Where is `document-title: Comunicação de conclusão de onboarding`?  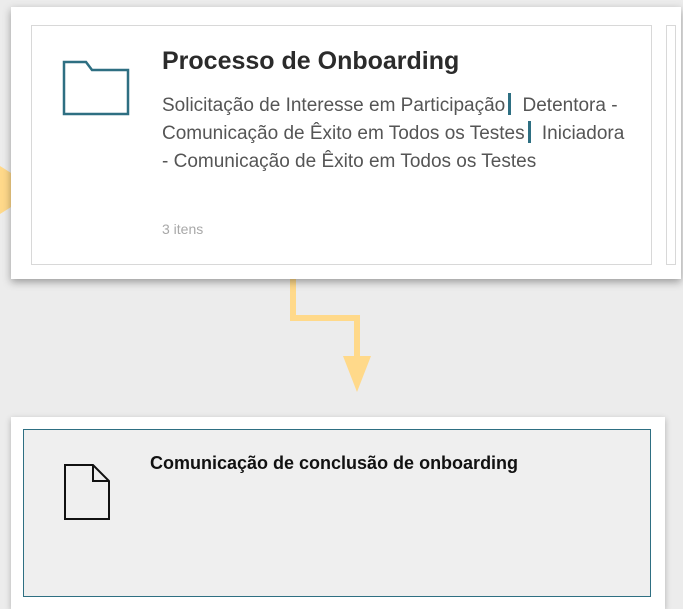
document-title: Comunicação de conclusão de onboarding is located at coordinates (334, 463).